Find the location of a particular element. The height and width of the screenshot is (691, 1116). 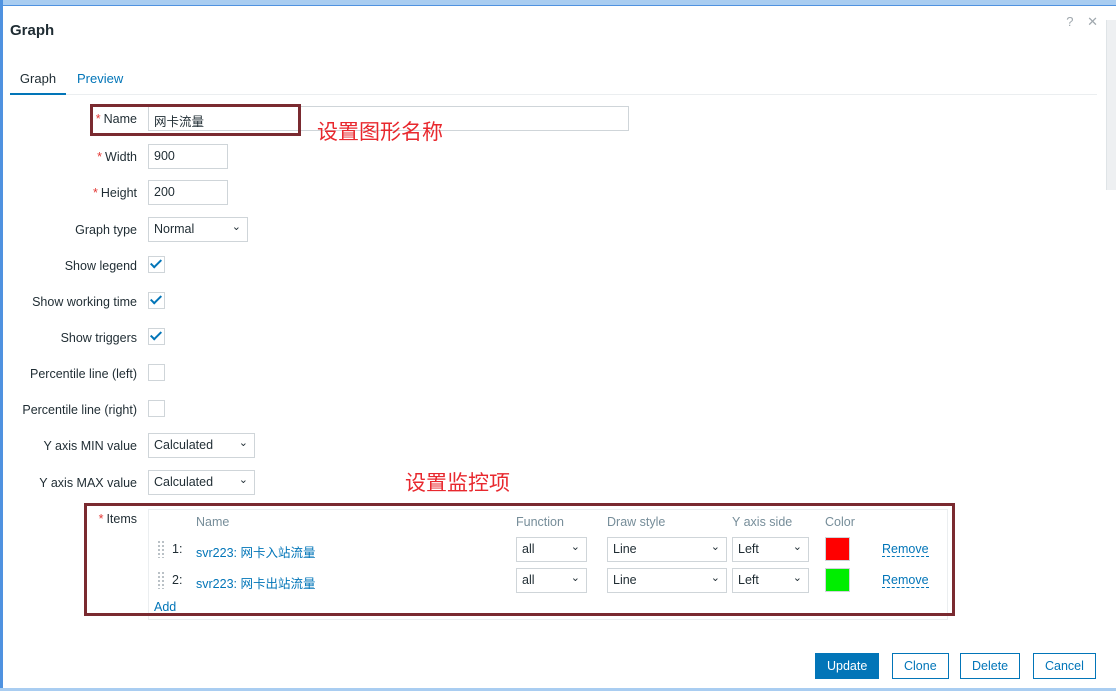

show-legend-checkbox is located at coordinates (156, 264).